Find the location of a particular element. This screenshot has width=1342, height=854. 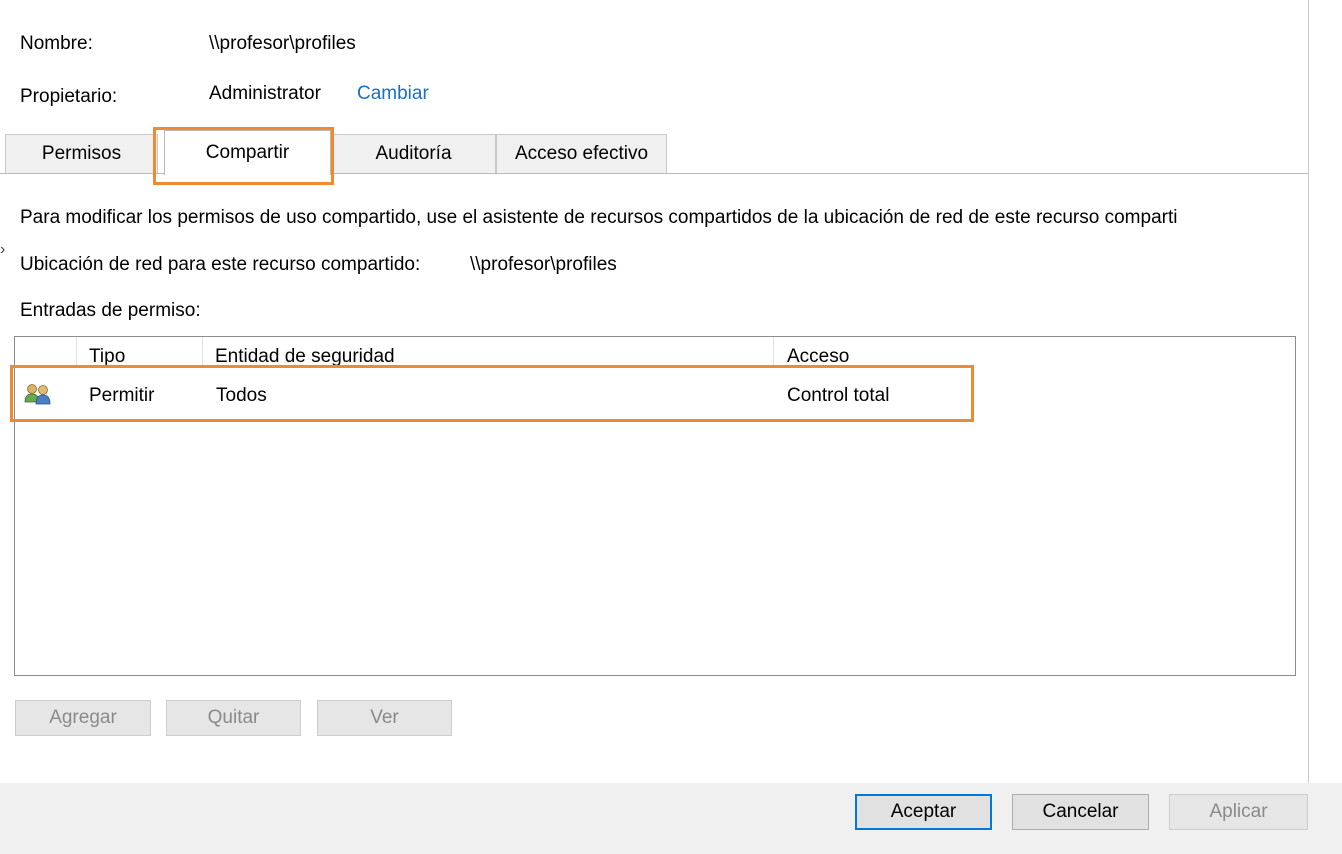

tab-label: Permisos is located at coordinates (81, 153).